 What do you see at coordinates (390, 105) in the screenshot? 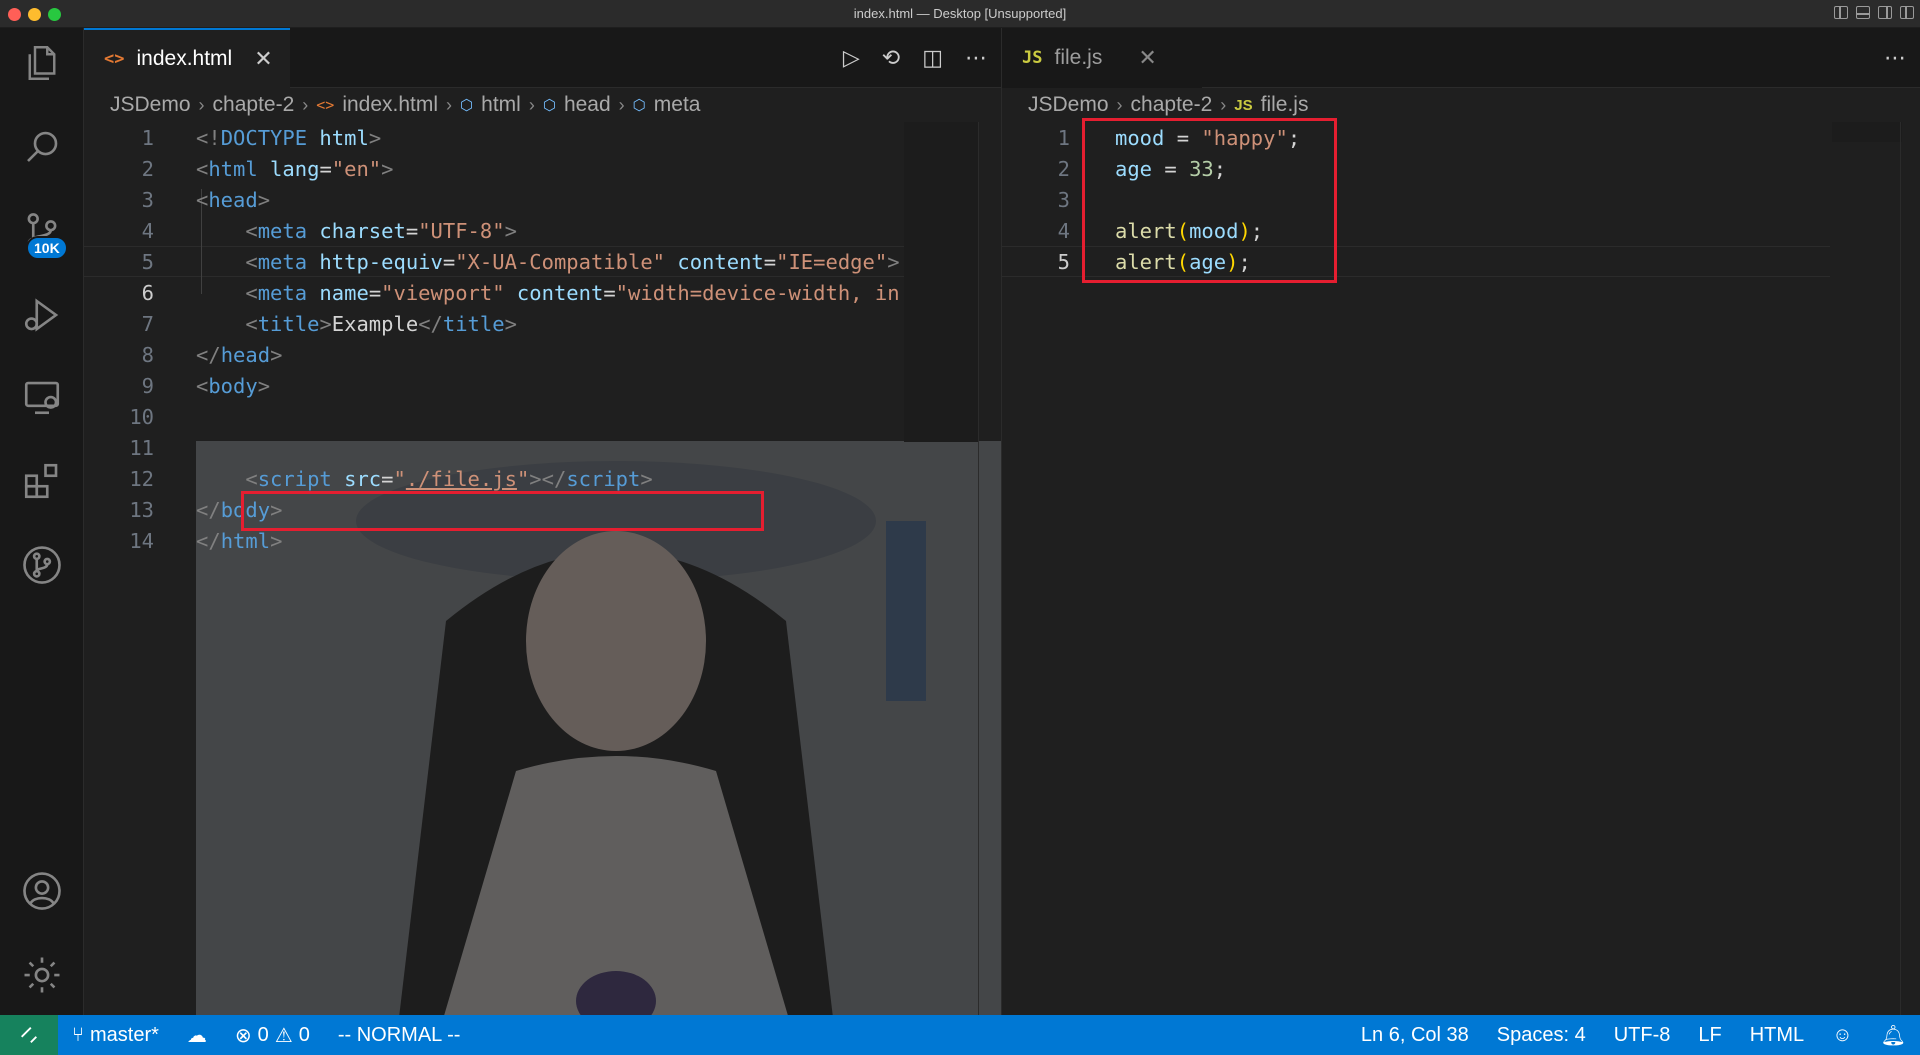
I see `breadcrumb-item: index.html` at bounding box center [390, 105].